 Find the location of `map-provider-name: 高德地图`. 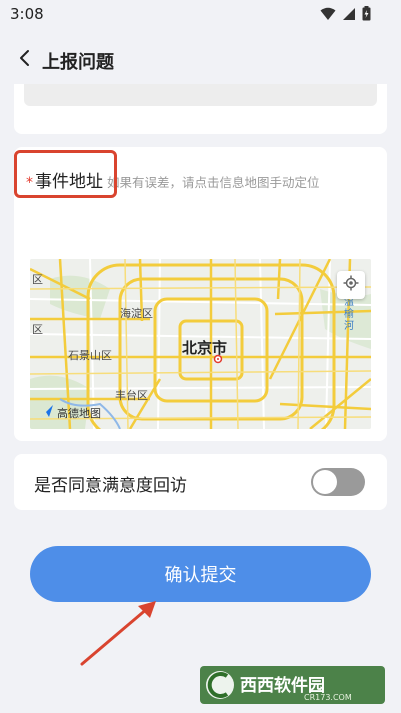

map-provider-name: 高德地图 is located at coordinates (79, 413).